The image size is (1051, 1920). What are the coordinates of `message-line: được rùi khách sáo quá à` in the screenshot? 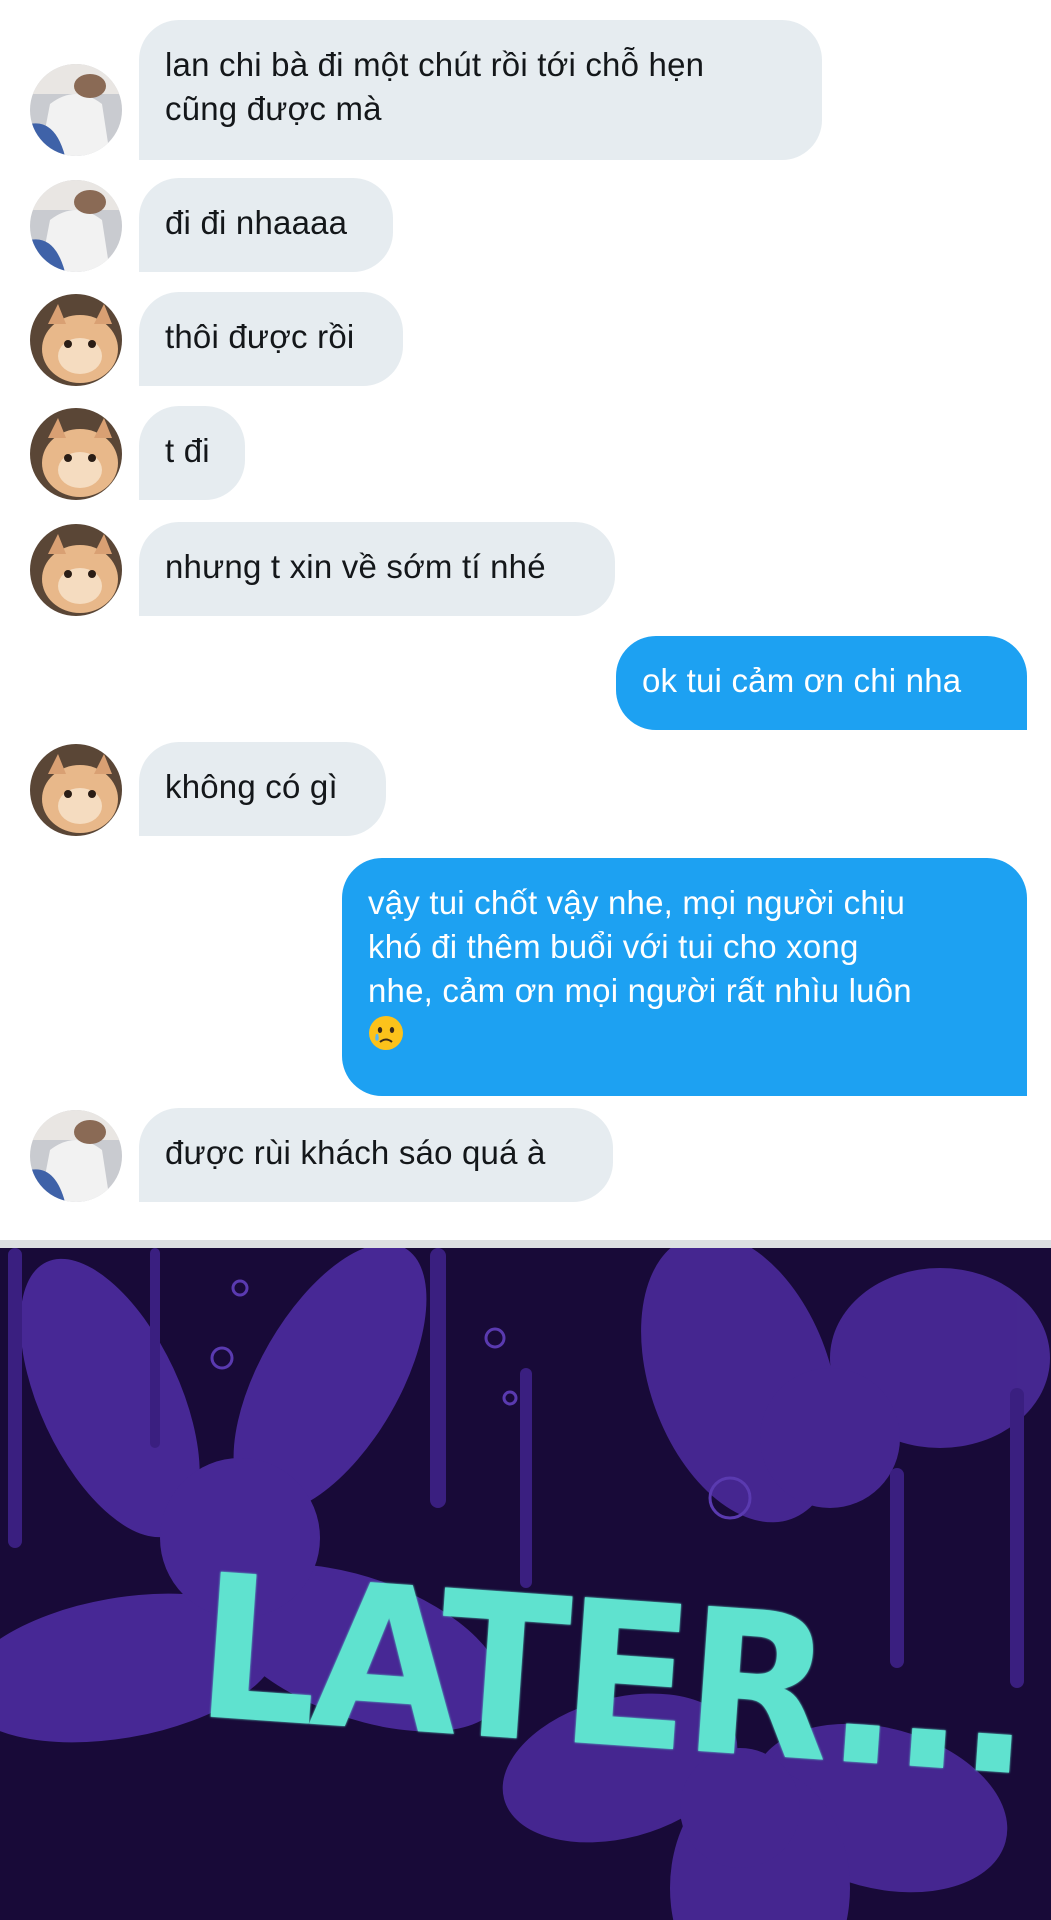 It's located at (355, 1152).